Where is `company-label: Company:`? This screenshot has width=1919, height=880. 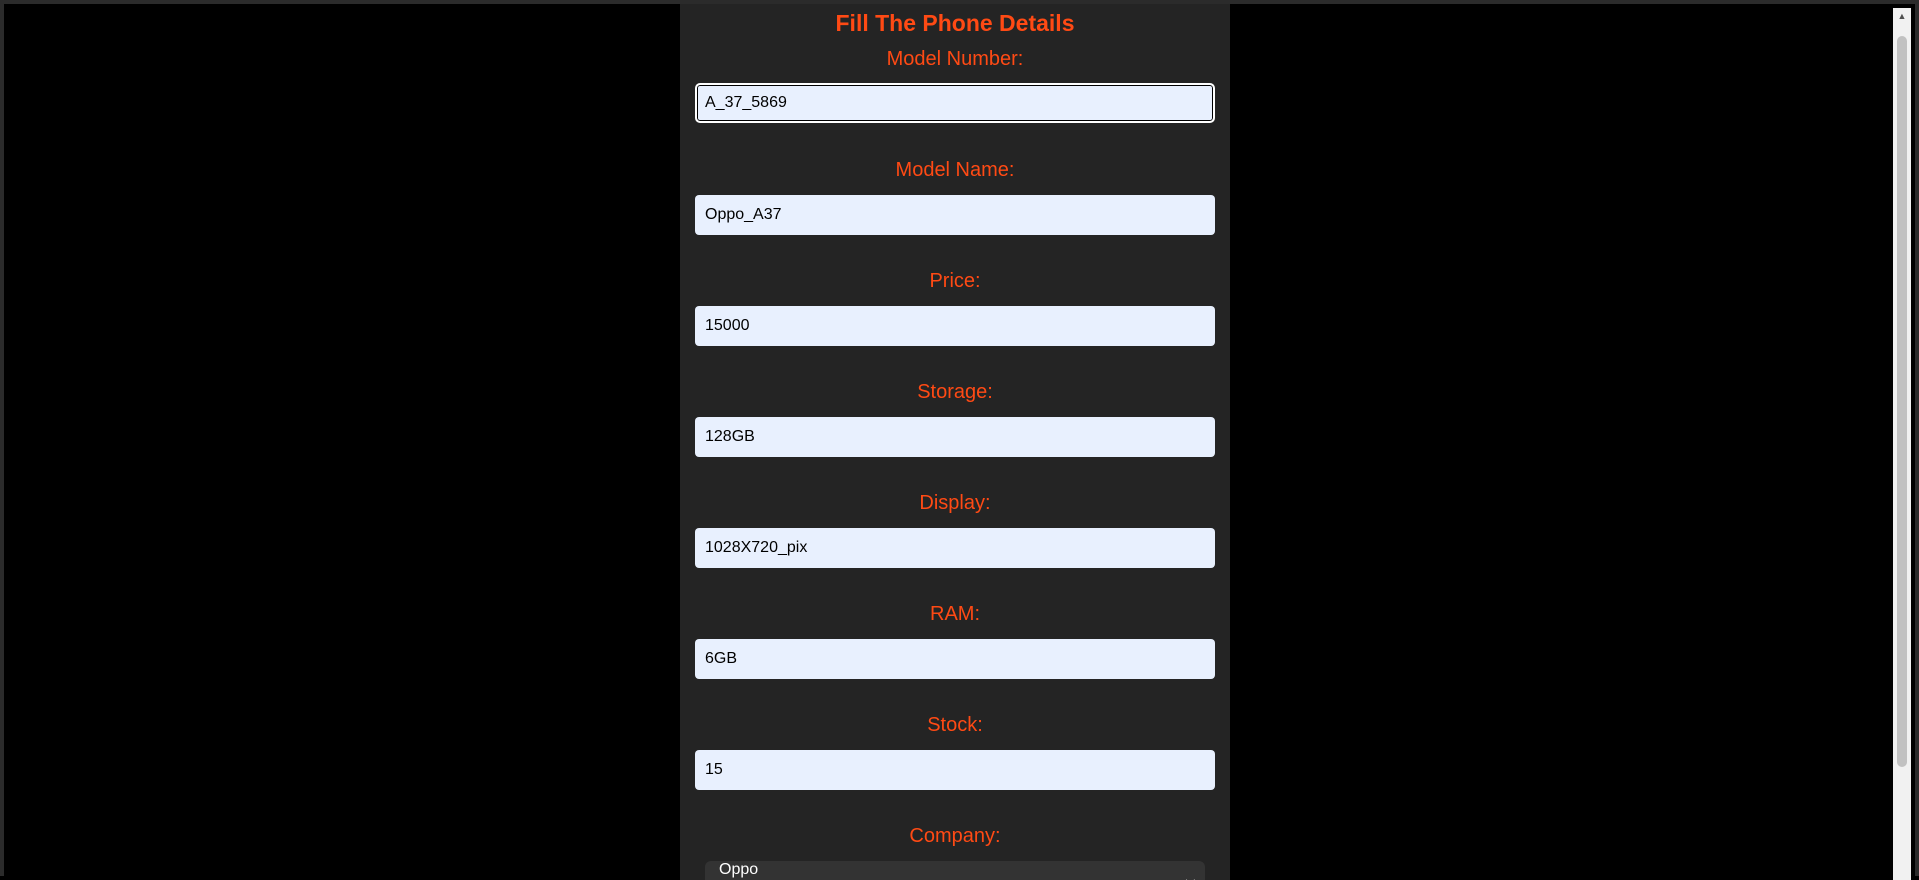
company-label: Company: is located at coordinates (955, 836).